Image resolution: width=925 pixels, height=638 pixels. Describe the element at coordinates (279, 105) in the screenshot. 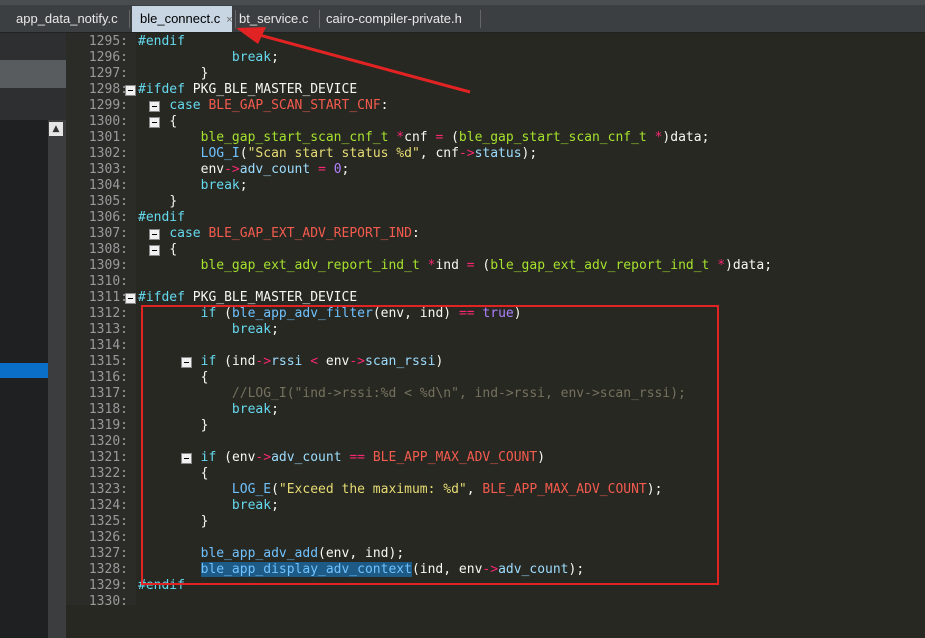

I see `code-text: case BLE_GAP_SCAN_START_CNF:` at that location.